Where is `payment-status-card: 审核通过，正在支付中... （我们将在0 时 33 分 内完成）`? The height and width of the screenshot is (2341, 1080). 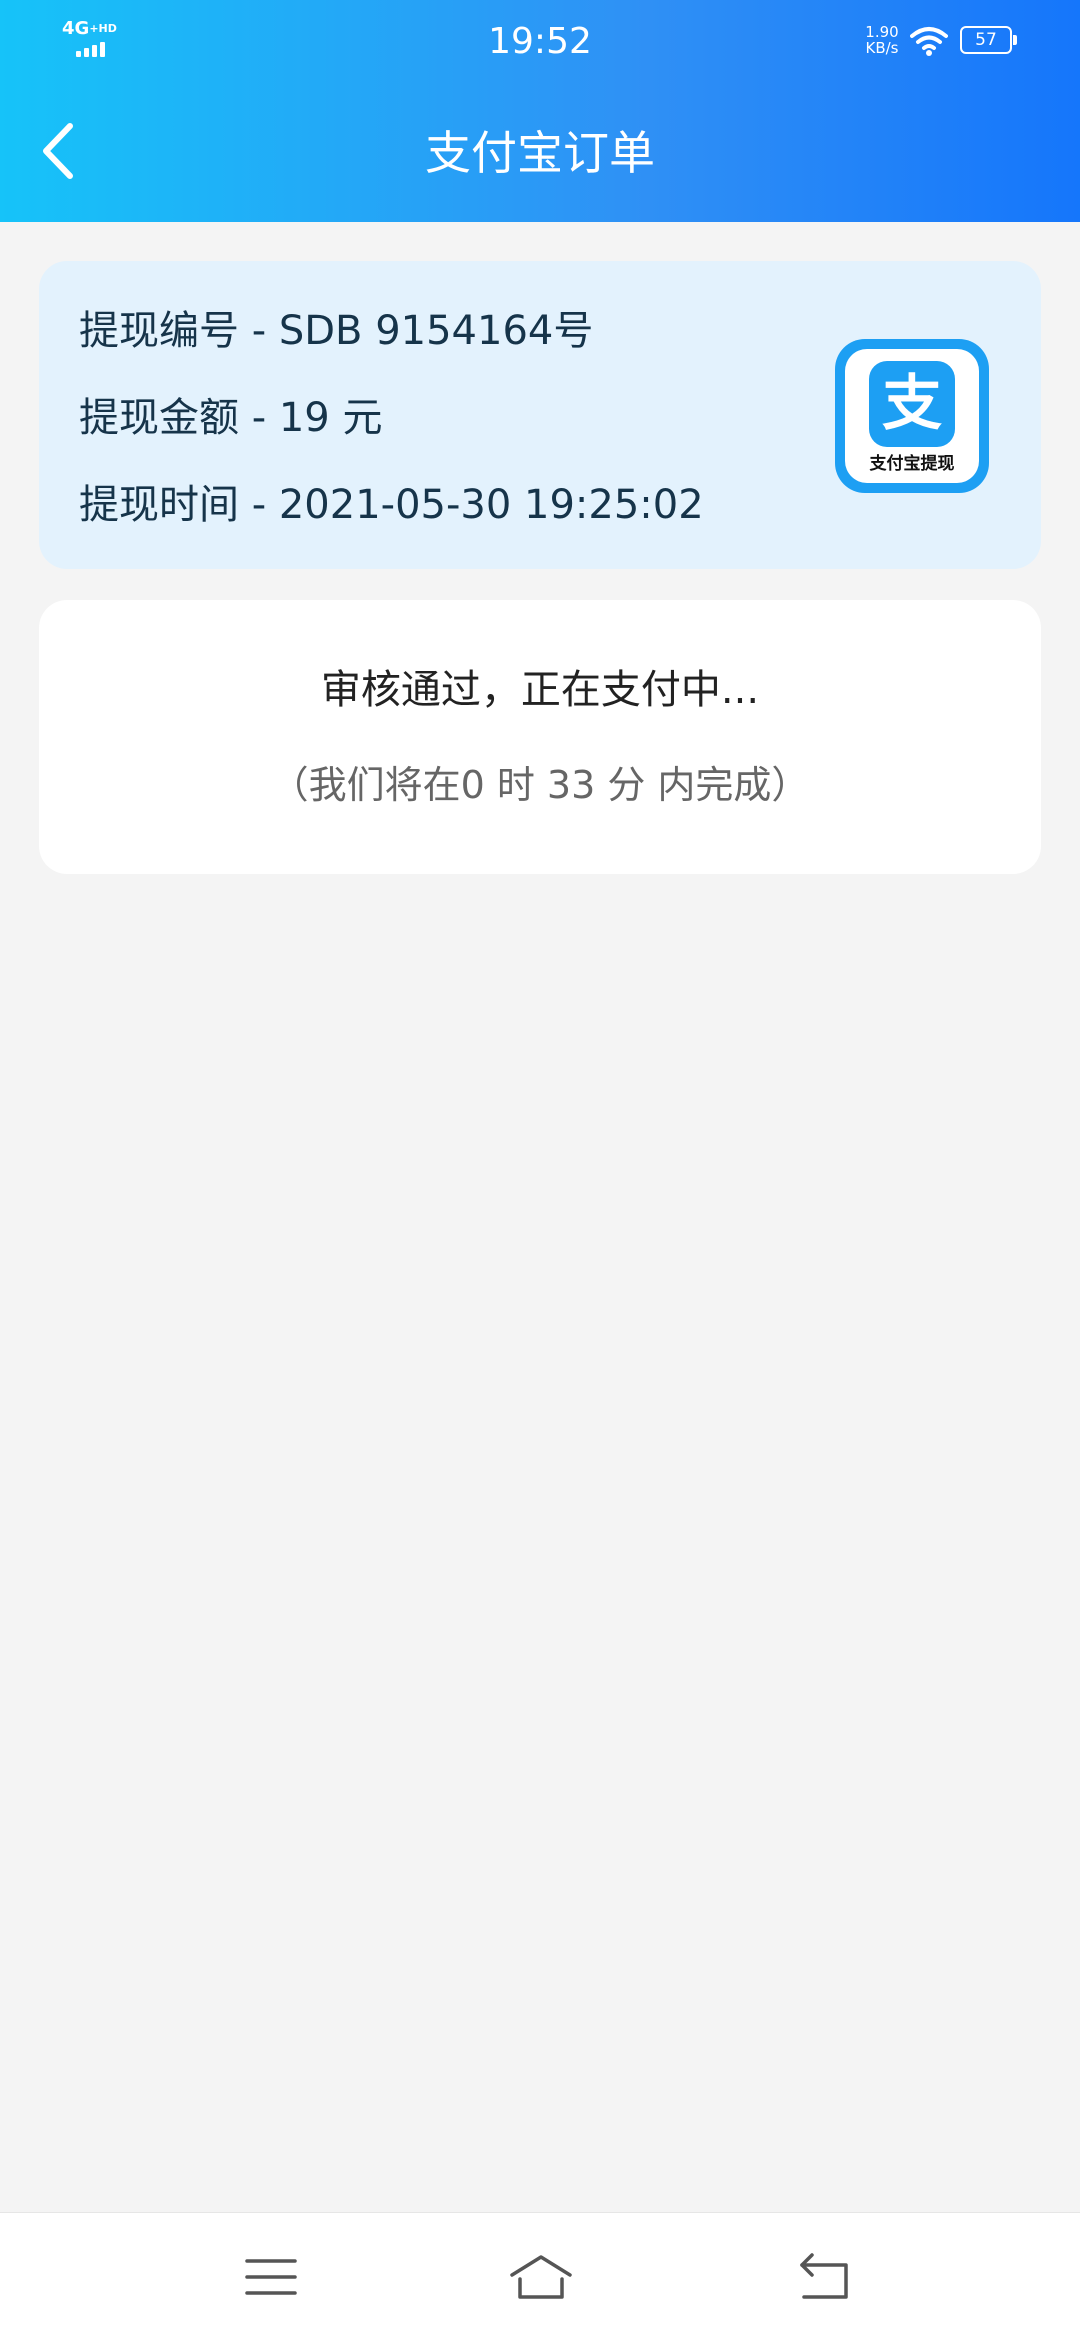 payment-status-card: 审核通过，正在支付中... （我们将在0 时 33 分 内完成） is located at coordinates (540, 737).